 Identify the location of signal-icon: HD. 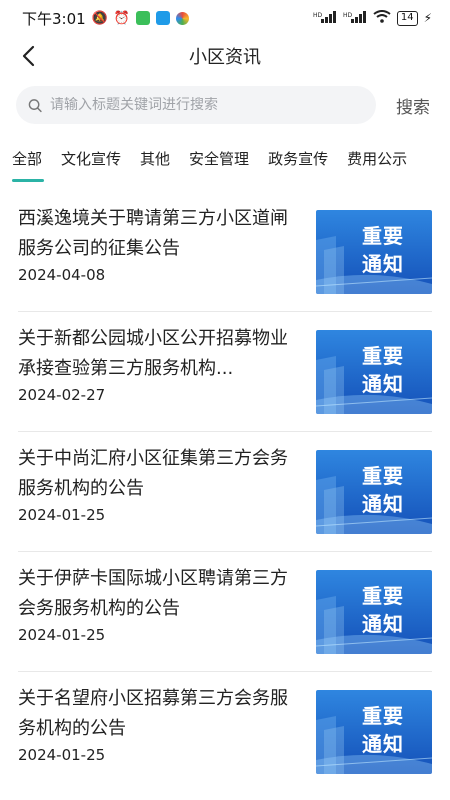
(325, 18).